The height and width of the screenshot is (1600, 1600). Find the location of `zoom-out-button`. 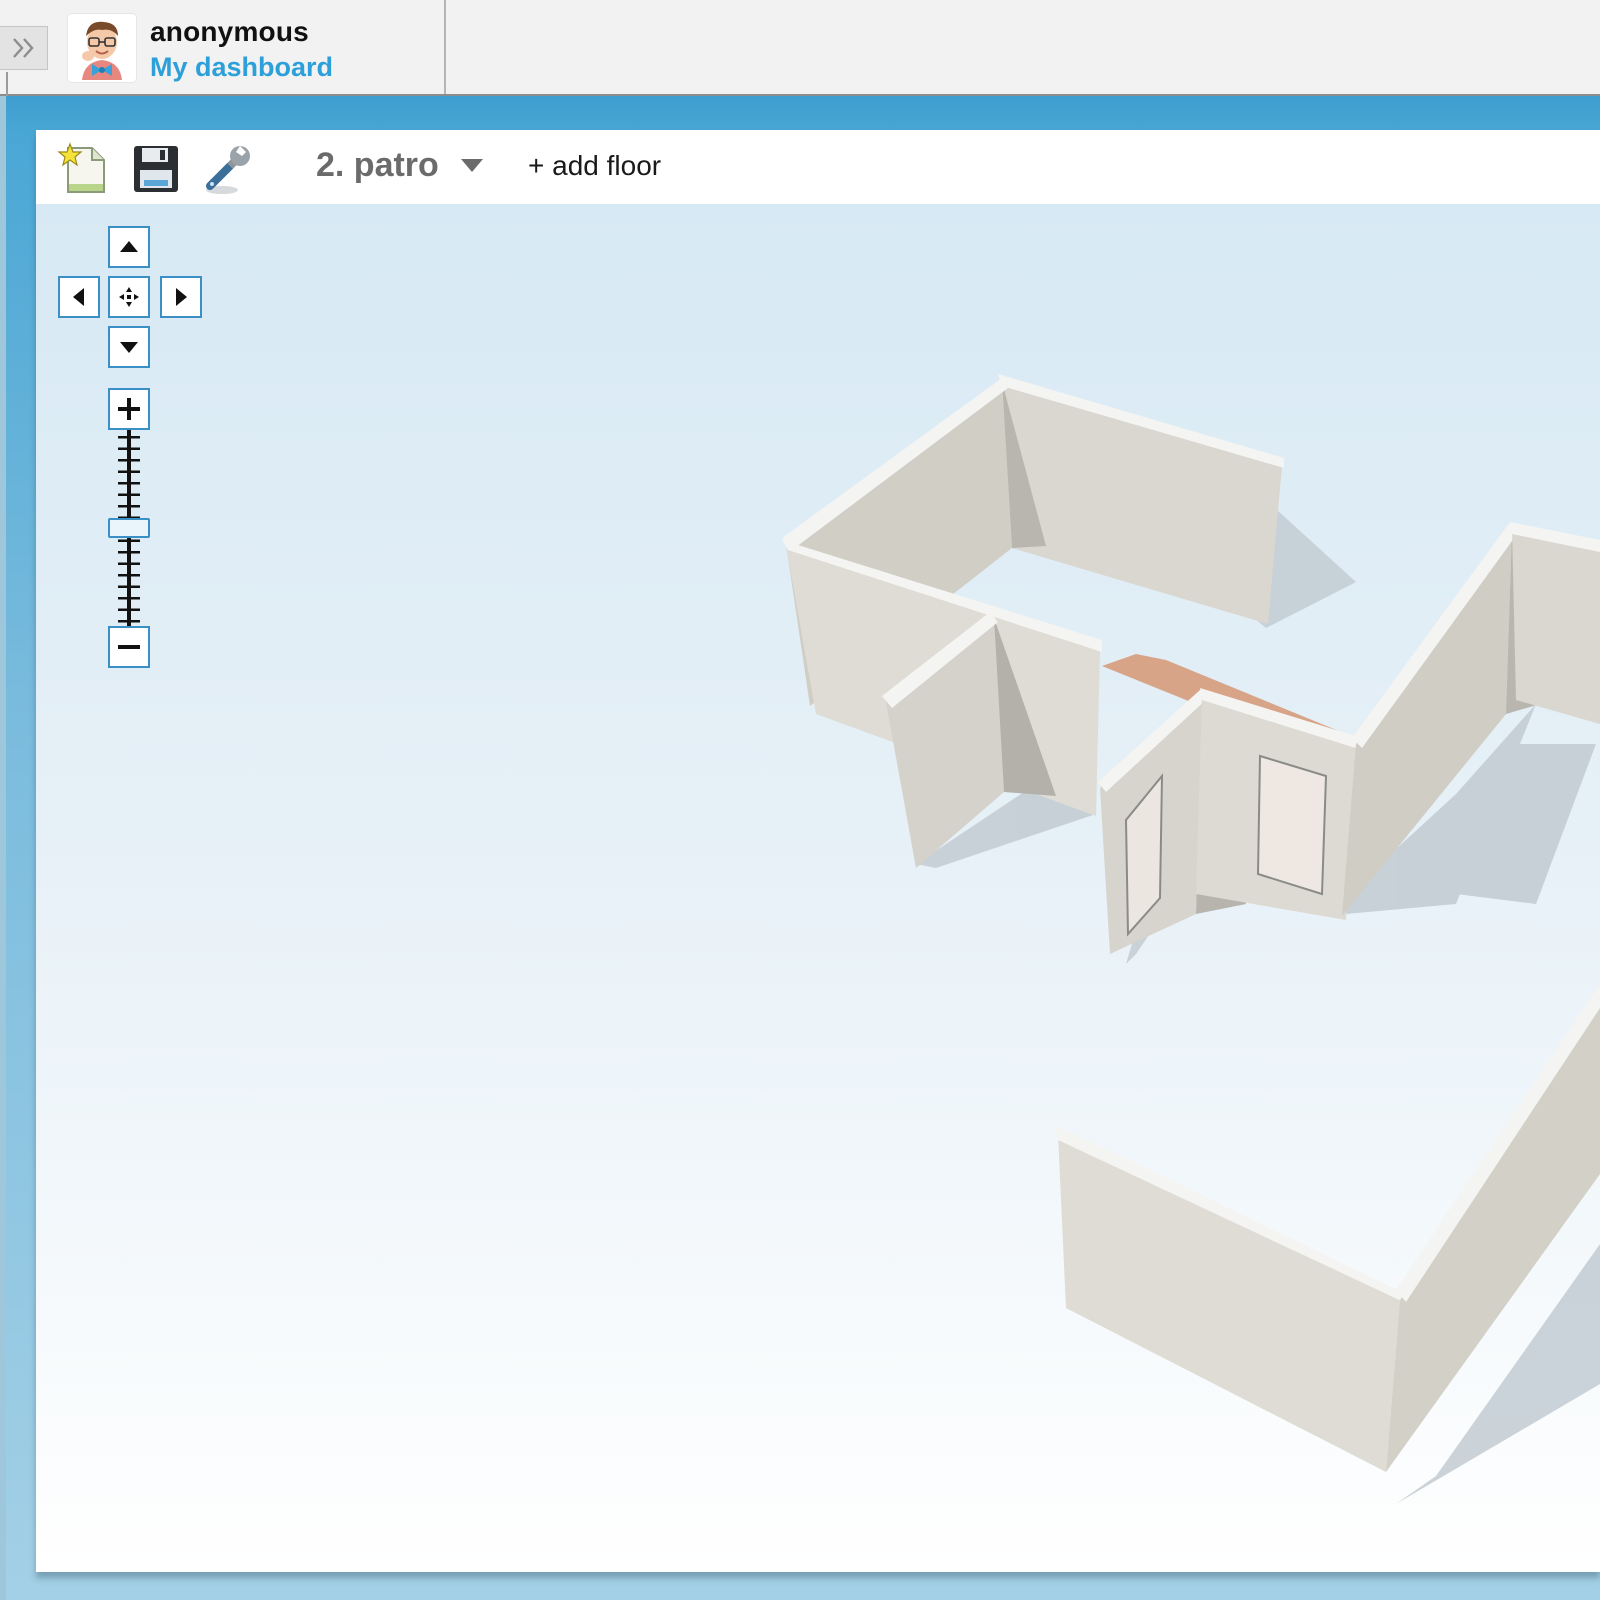

zoom-out-button is located at coordinates (129, 647).